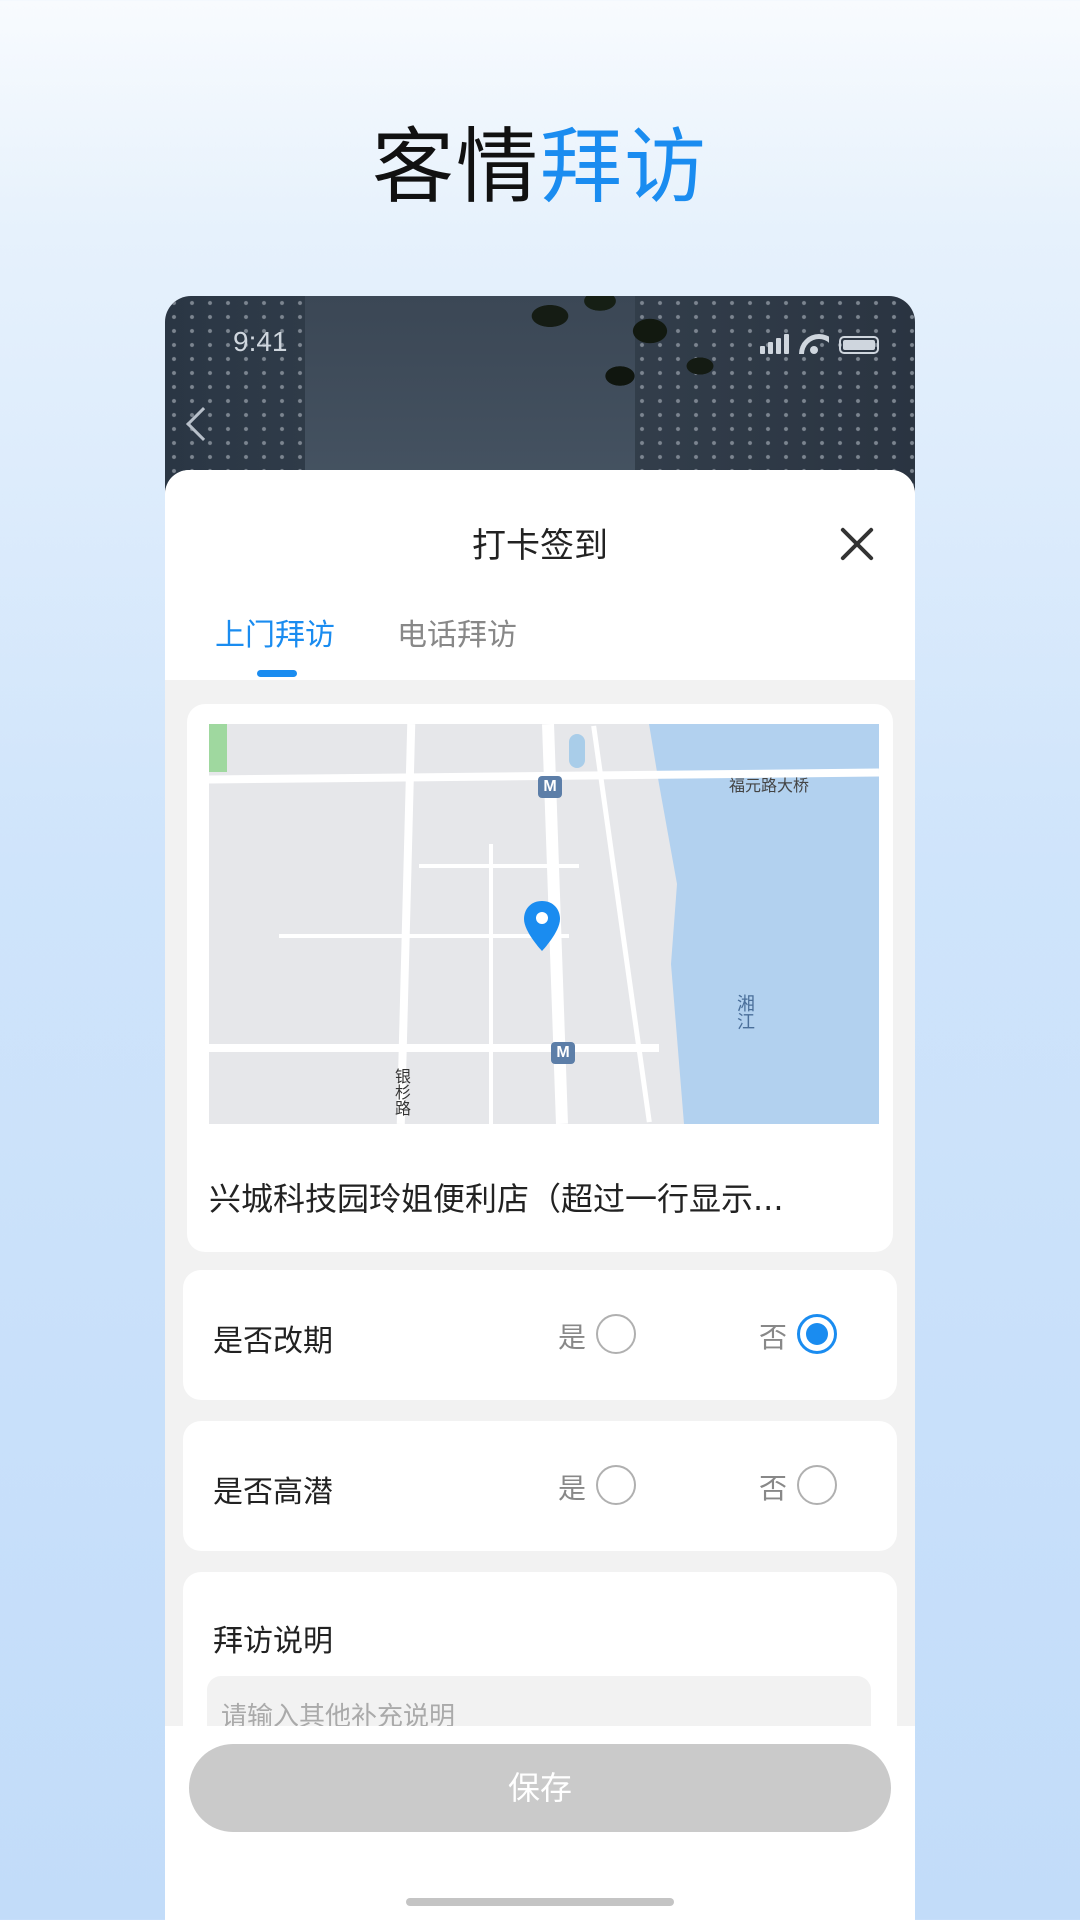 This screenshot has width=1080, height=1920. Describe the element at coordinates (624, 167) in the screenshot. I see `headline-part2: 拜访` at that location.